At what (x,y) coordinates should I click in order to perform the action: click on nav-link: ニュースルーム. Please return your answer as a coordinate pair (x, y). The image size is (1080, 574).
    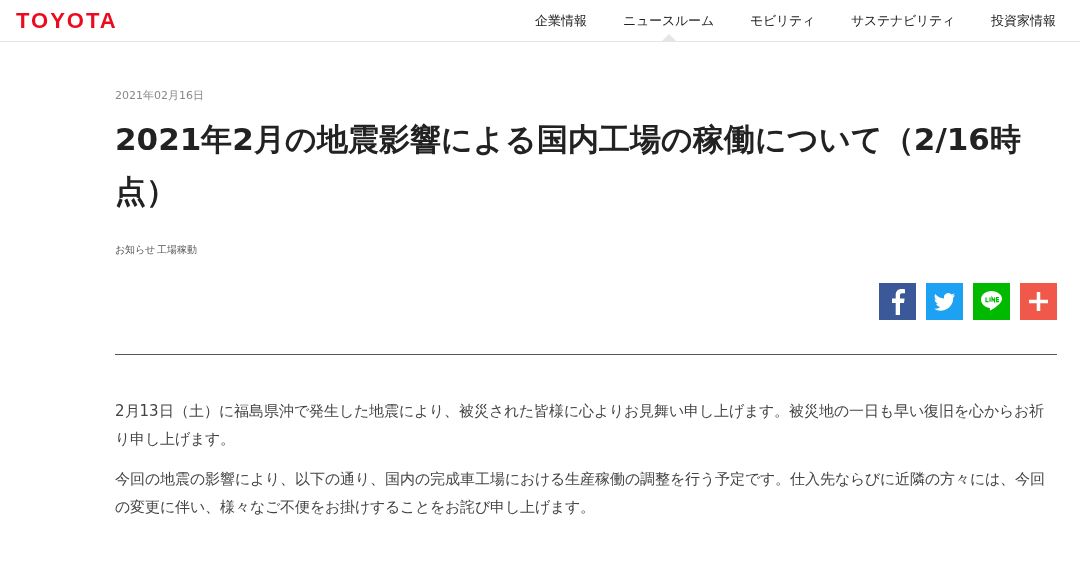
    Looking at the image, I should click on (668, 20).